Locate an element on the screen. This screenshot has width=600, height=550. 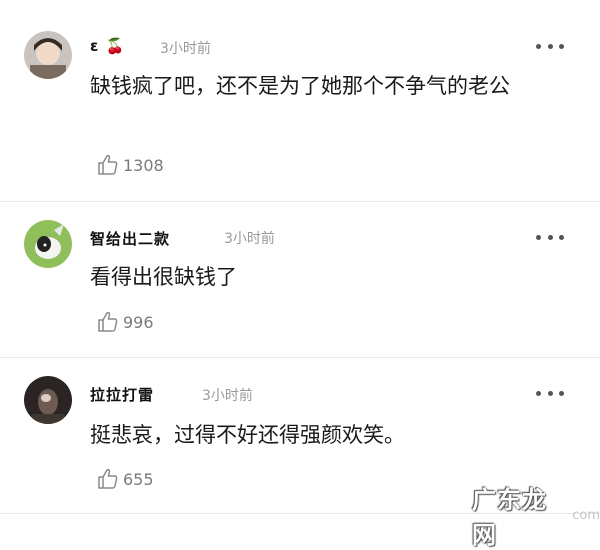
username: 智给出二款 is located at coordinates (130, 238).